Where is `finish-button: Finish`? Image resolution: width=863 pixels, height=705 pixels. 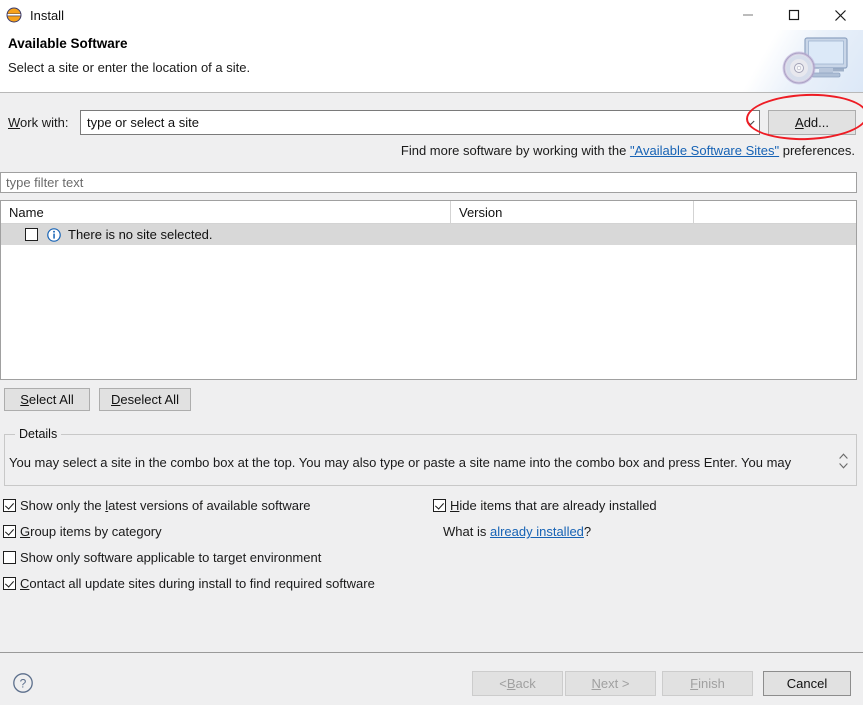 finish-button: Finish is located at coordinates (707, 683).